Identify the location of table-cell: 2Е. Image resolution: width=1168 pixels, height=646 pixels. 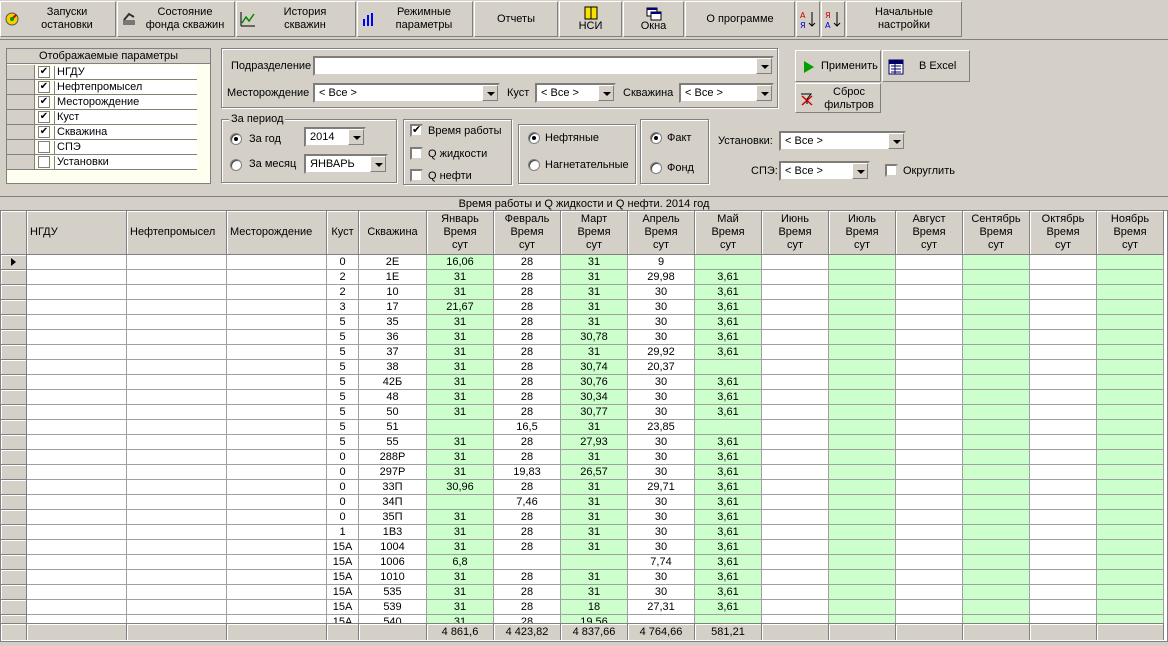
(393, 262).